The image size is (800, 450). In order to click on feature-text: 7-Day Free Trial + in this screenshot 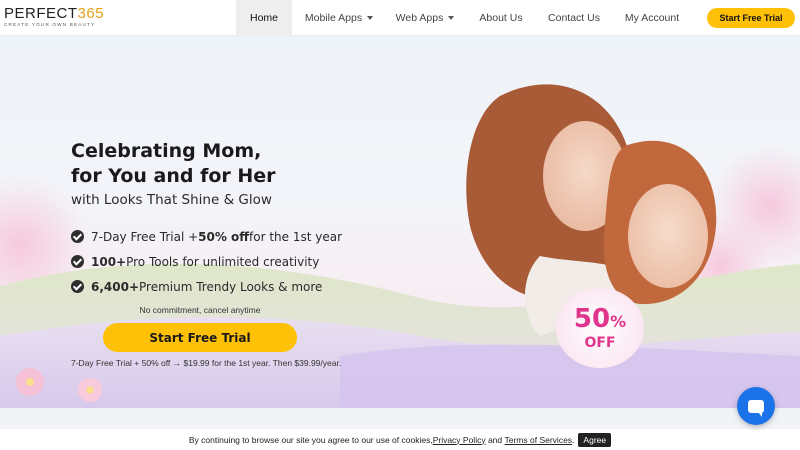, I will do `click(145, 236)`.